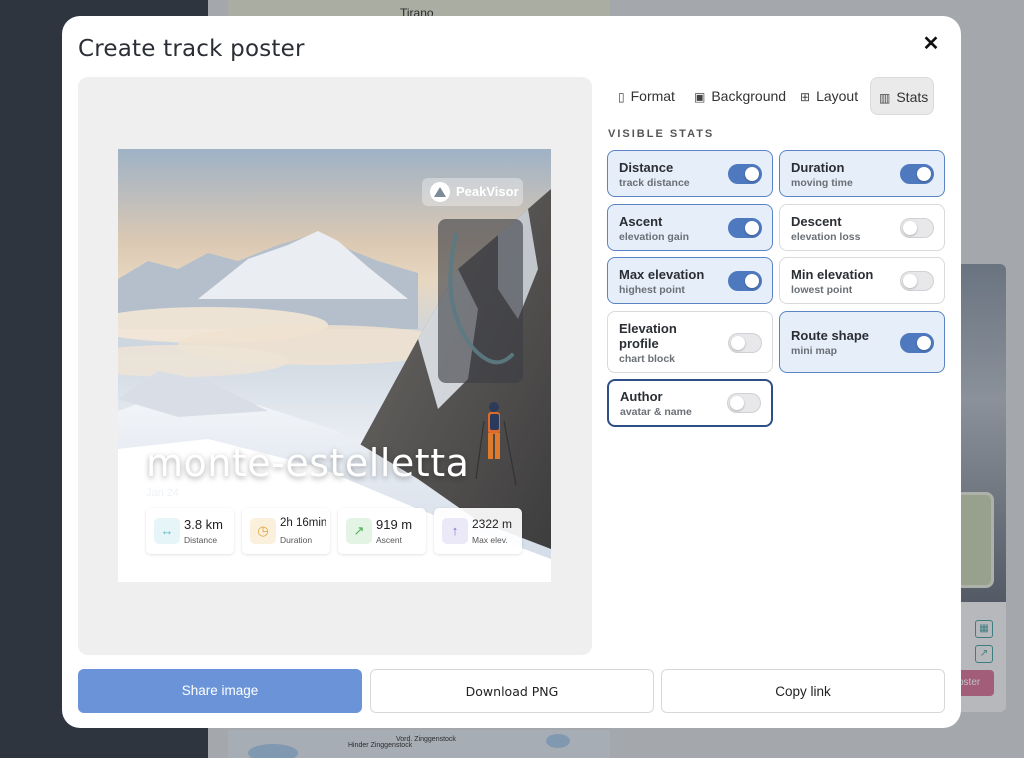  I want to click on peakvisor-logo-icon, so click(440, 192).